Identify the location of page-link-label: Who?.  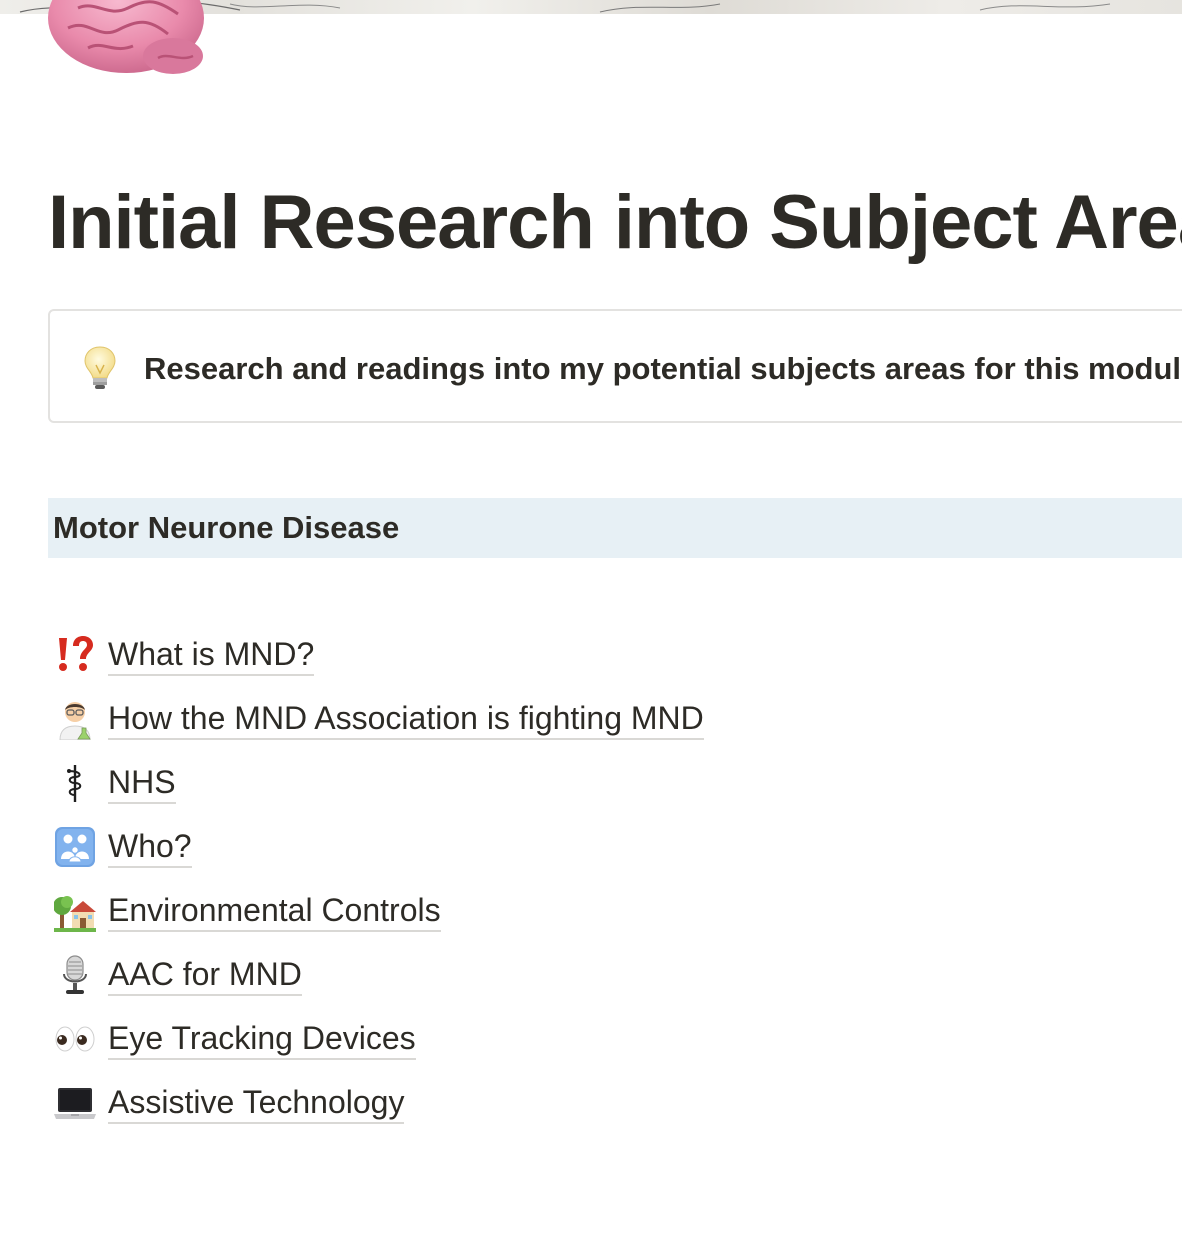
(150, 847).